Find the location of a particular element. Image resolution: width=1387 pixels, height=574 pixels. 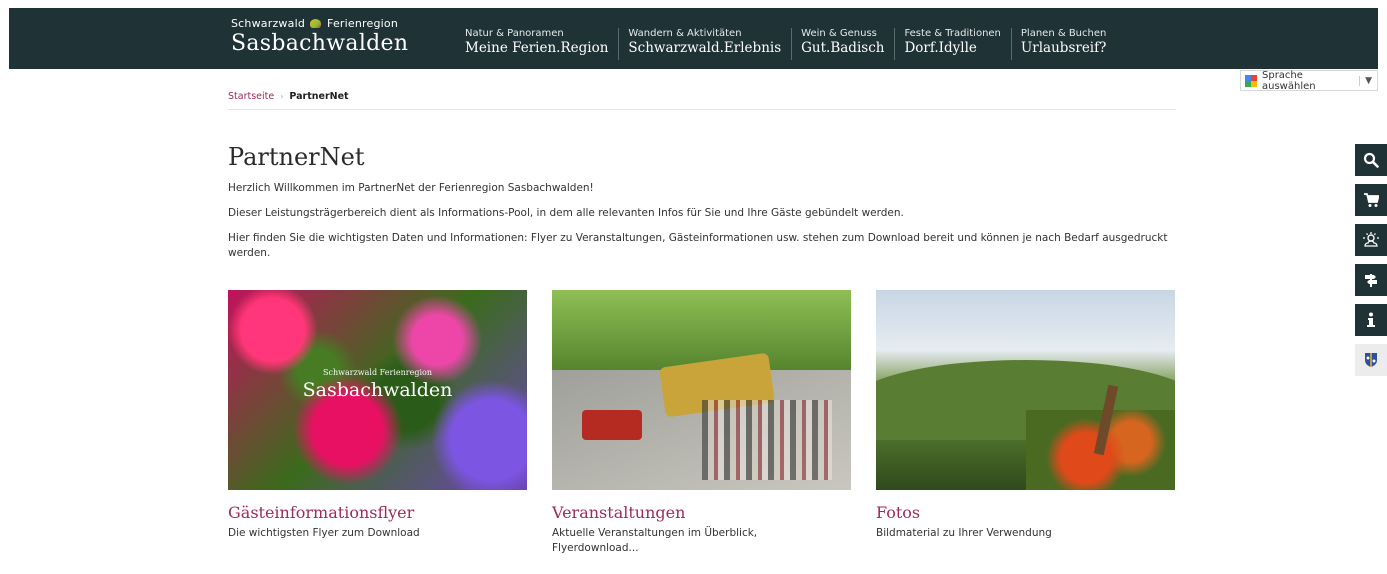

quick-access-sidebar is located at coordinates (1371, 260).